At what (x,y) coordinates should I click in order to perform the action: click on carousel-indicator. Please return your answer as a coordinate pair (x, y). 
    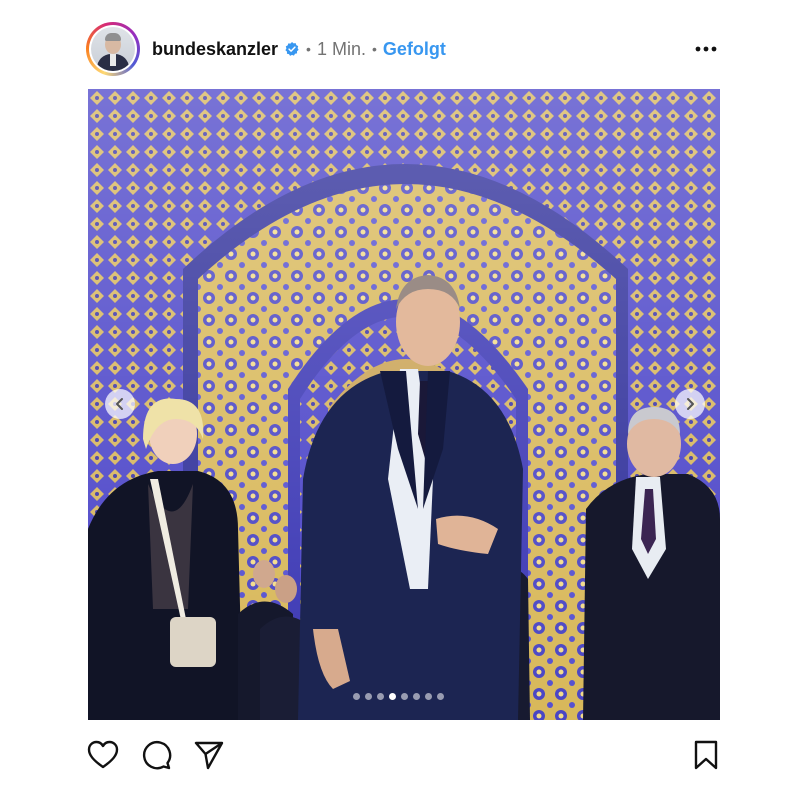
    Looking at the image, I should click on (398, 696).